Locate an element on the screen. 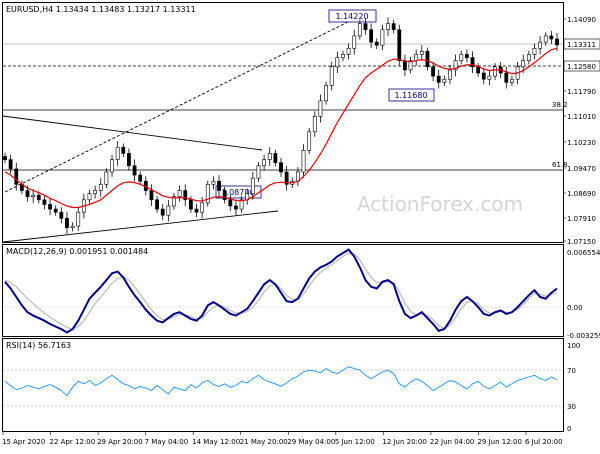 Image resolution: width=600 pixels, height=454 pixels. macd-label: MACD(12,26,9) 0.001951 0.001484 is located at coordinates (77, 251).